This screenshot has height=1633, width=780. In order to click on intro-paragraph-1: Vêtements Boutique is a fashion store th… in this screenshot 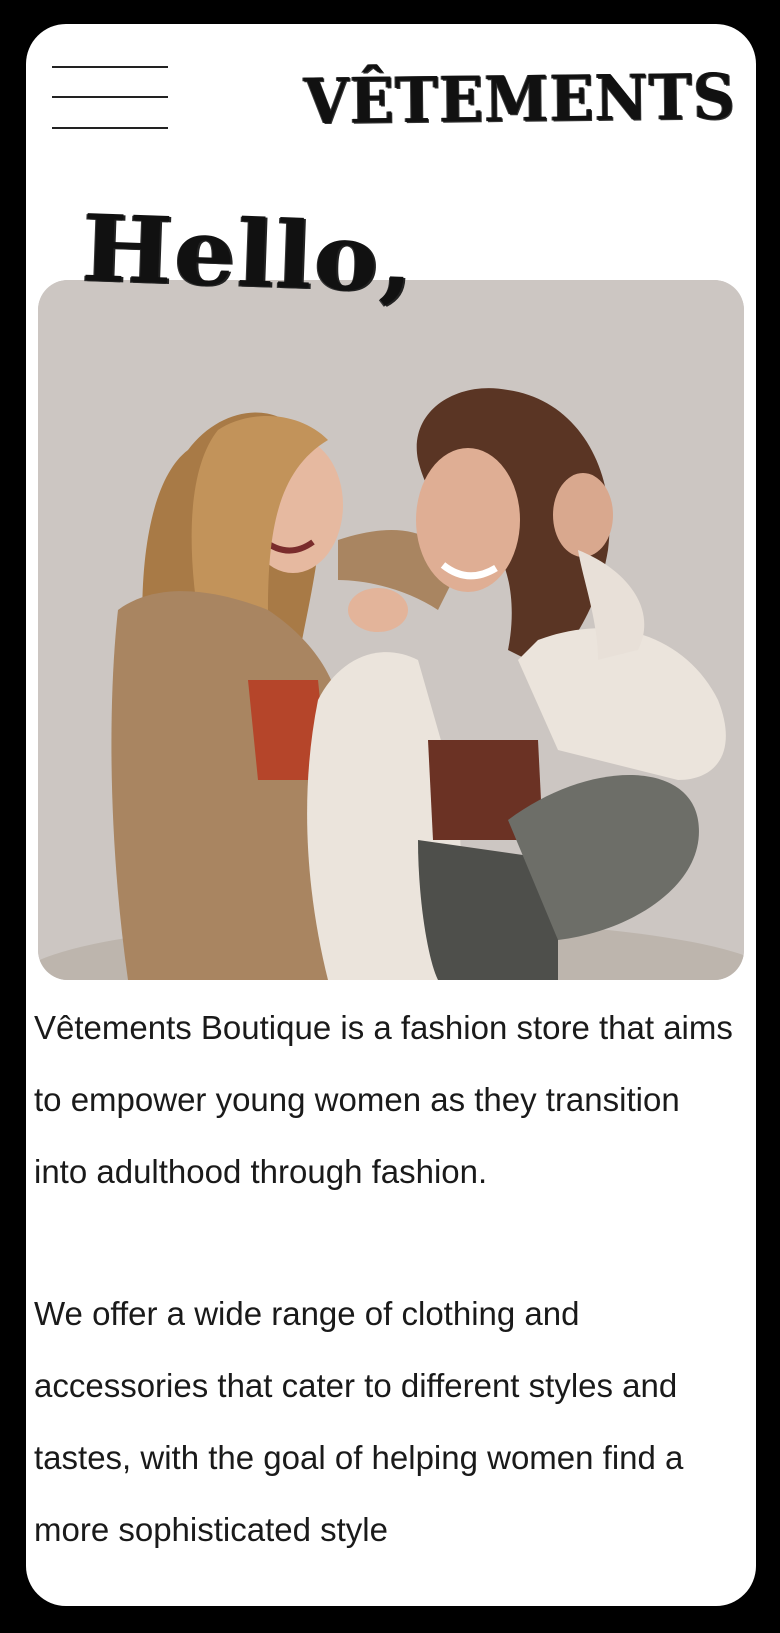, I will do `click(383, 1099)`.